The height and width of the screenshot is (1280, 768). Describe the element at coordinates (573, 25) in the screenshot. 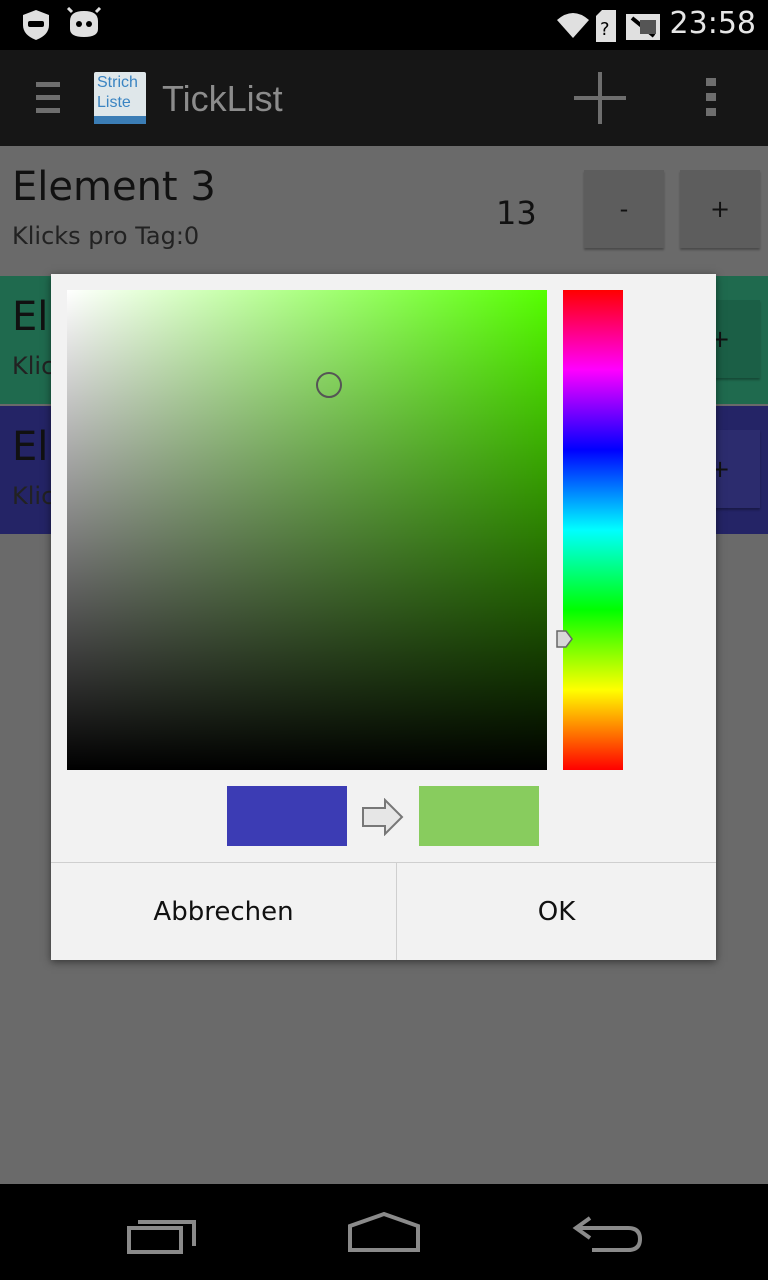

I see `wifi-icon` at that location.